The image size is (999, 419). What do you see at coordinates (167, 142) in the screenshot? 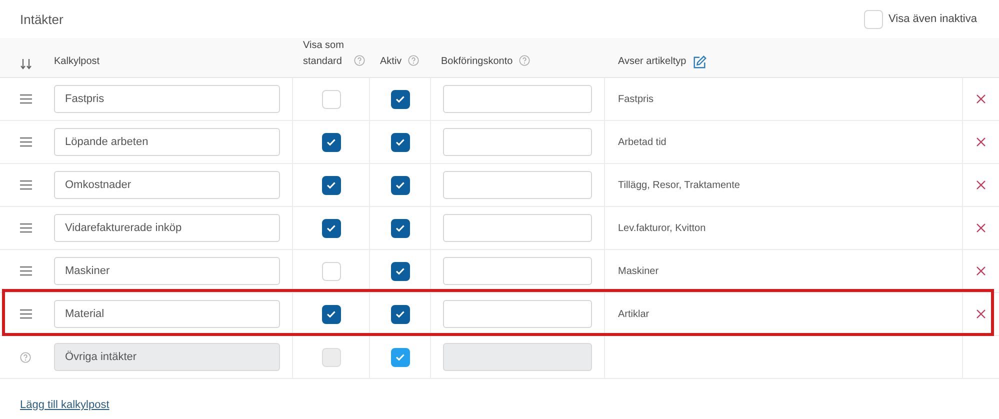
I see `name-field: Löpande arbeten` at bounding box center [167, 142].